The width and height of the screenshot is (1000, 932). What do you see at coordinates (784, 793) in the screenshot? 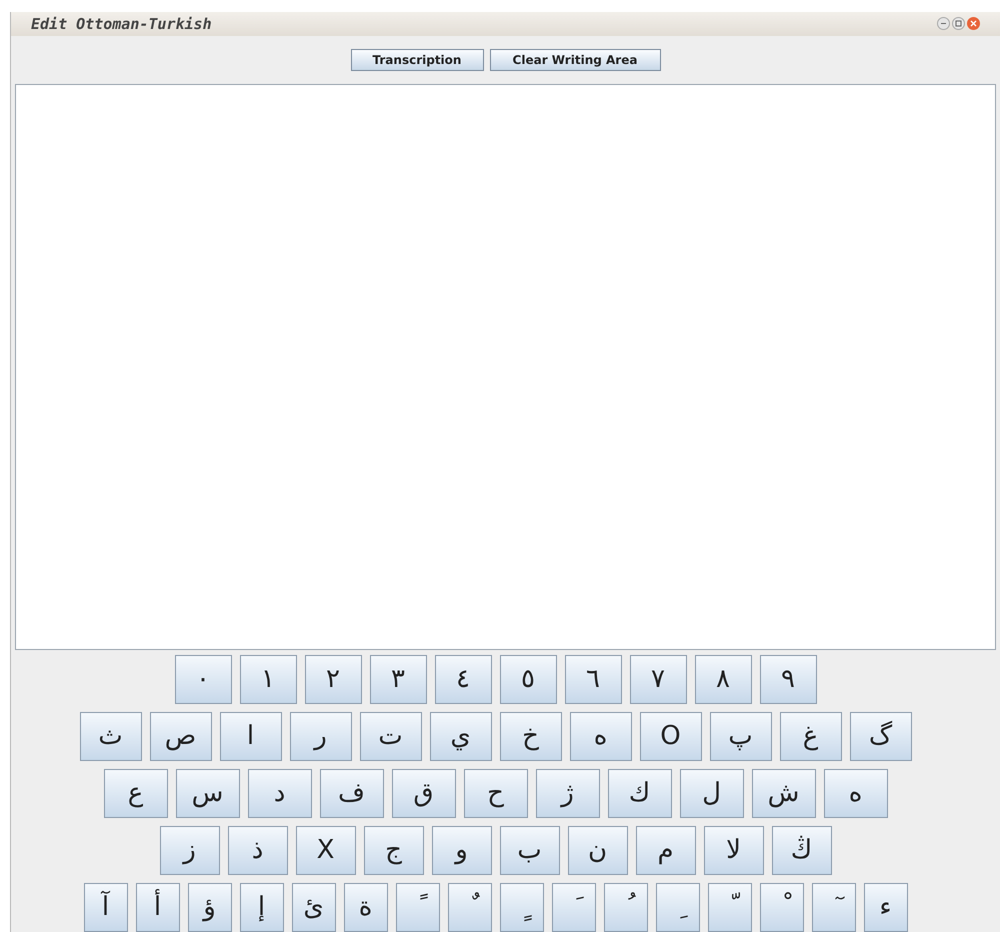
I see `key-button: ش` at bounding box center [784, 793].